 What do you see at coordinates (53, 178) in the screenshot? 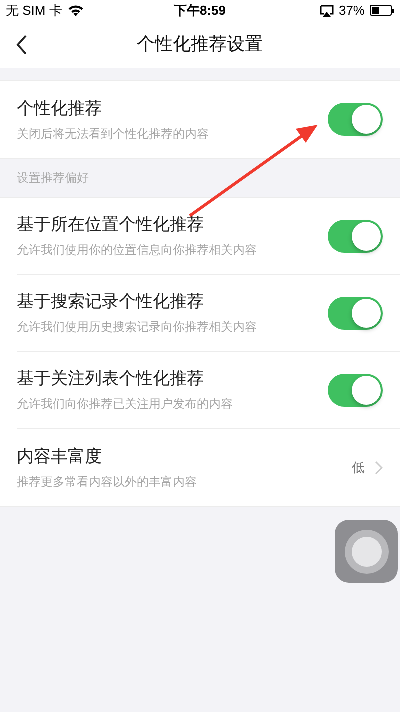
I see `section-header: 设置推荐偏好` at bounding box center [53, 178].